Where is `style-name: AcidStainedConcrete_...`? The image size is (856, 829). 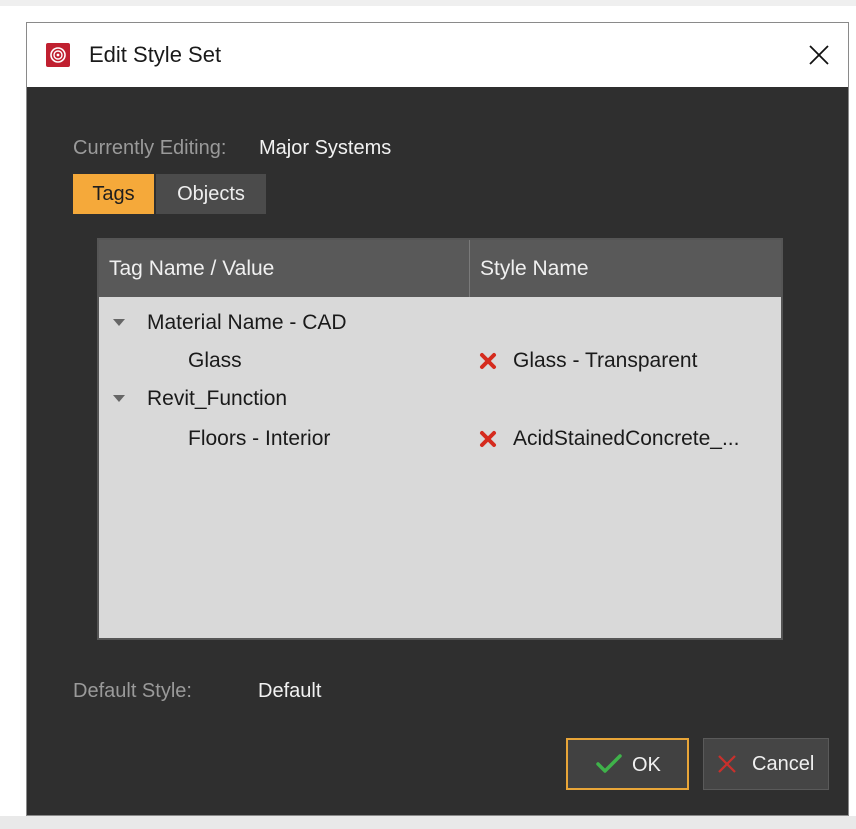 style-name: AcidStainedConcrete_... is located at coordinates (626, 438).